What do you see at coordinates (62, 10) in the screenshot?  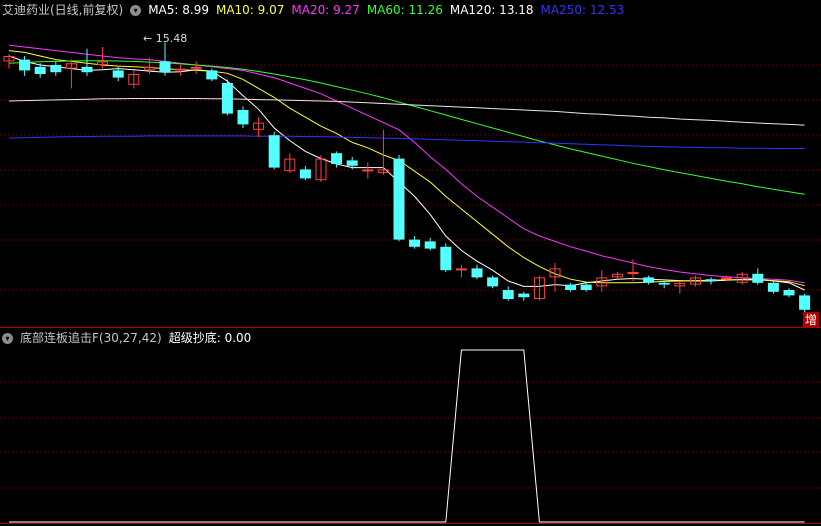 I see `stock-title: 艾迪药业(日线,前复权)` at bounding box center [62, 10].